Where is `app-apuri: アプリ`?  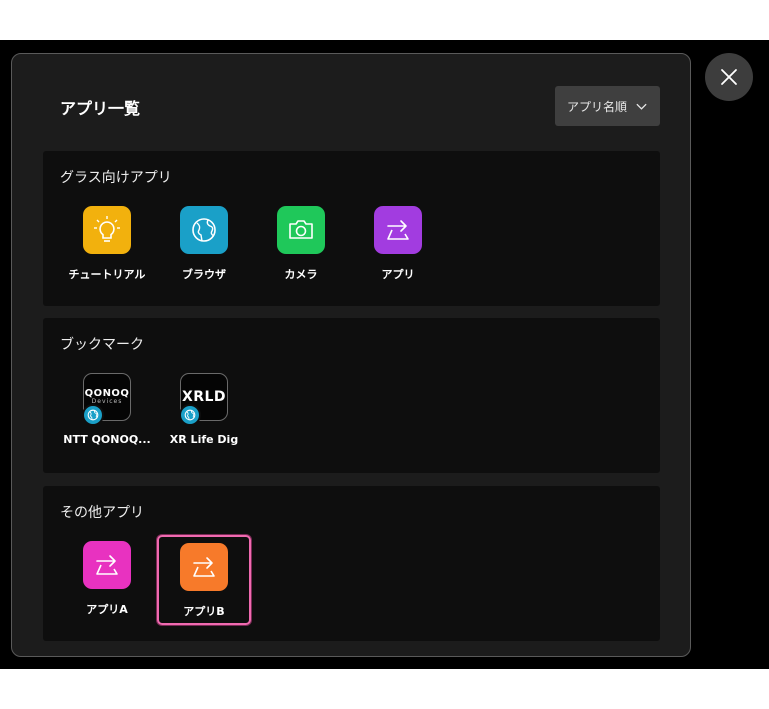 app-apuri: アプリ is located at coordinates (398, 245).